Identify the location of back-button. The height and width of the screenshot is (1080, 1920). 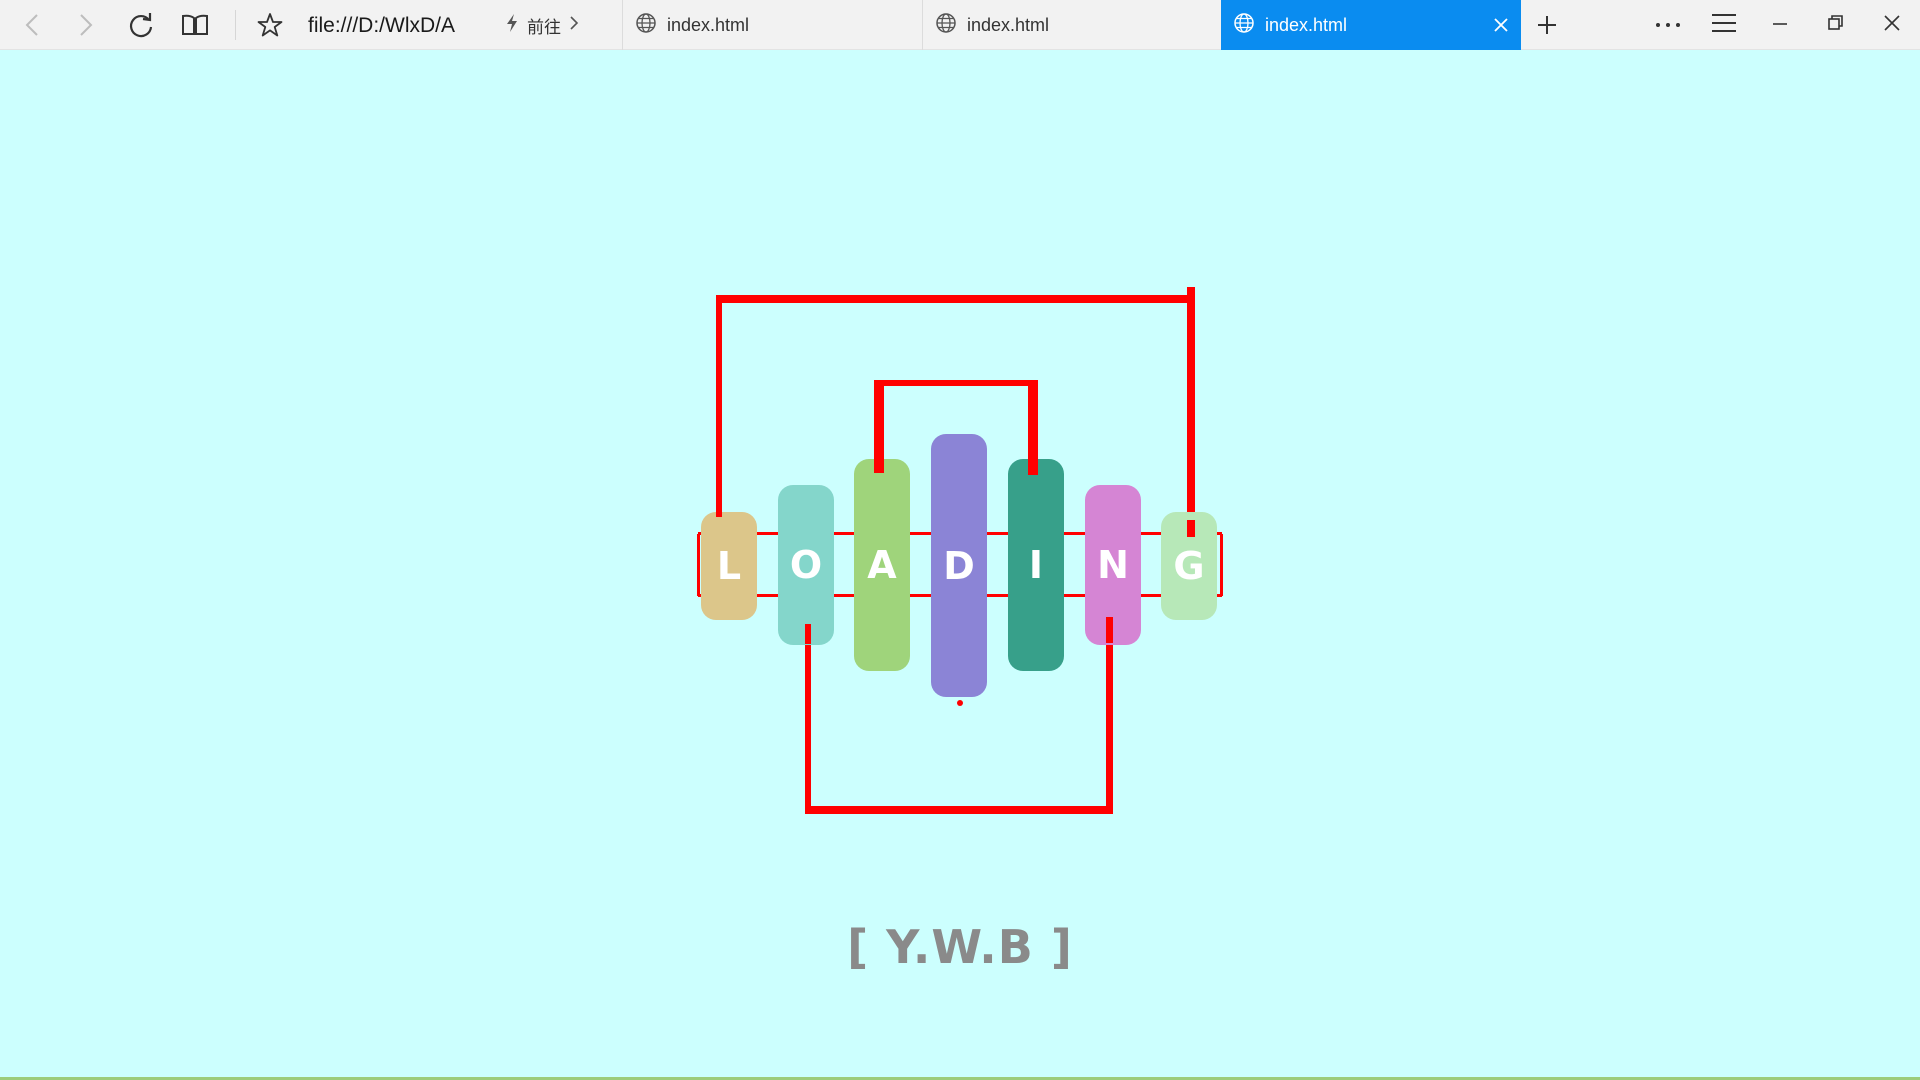
(33, 25).